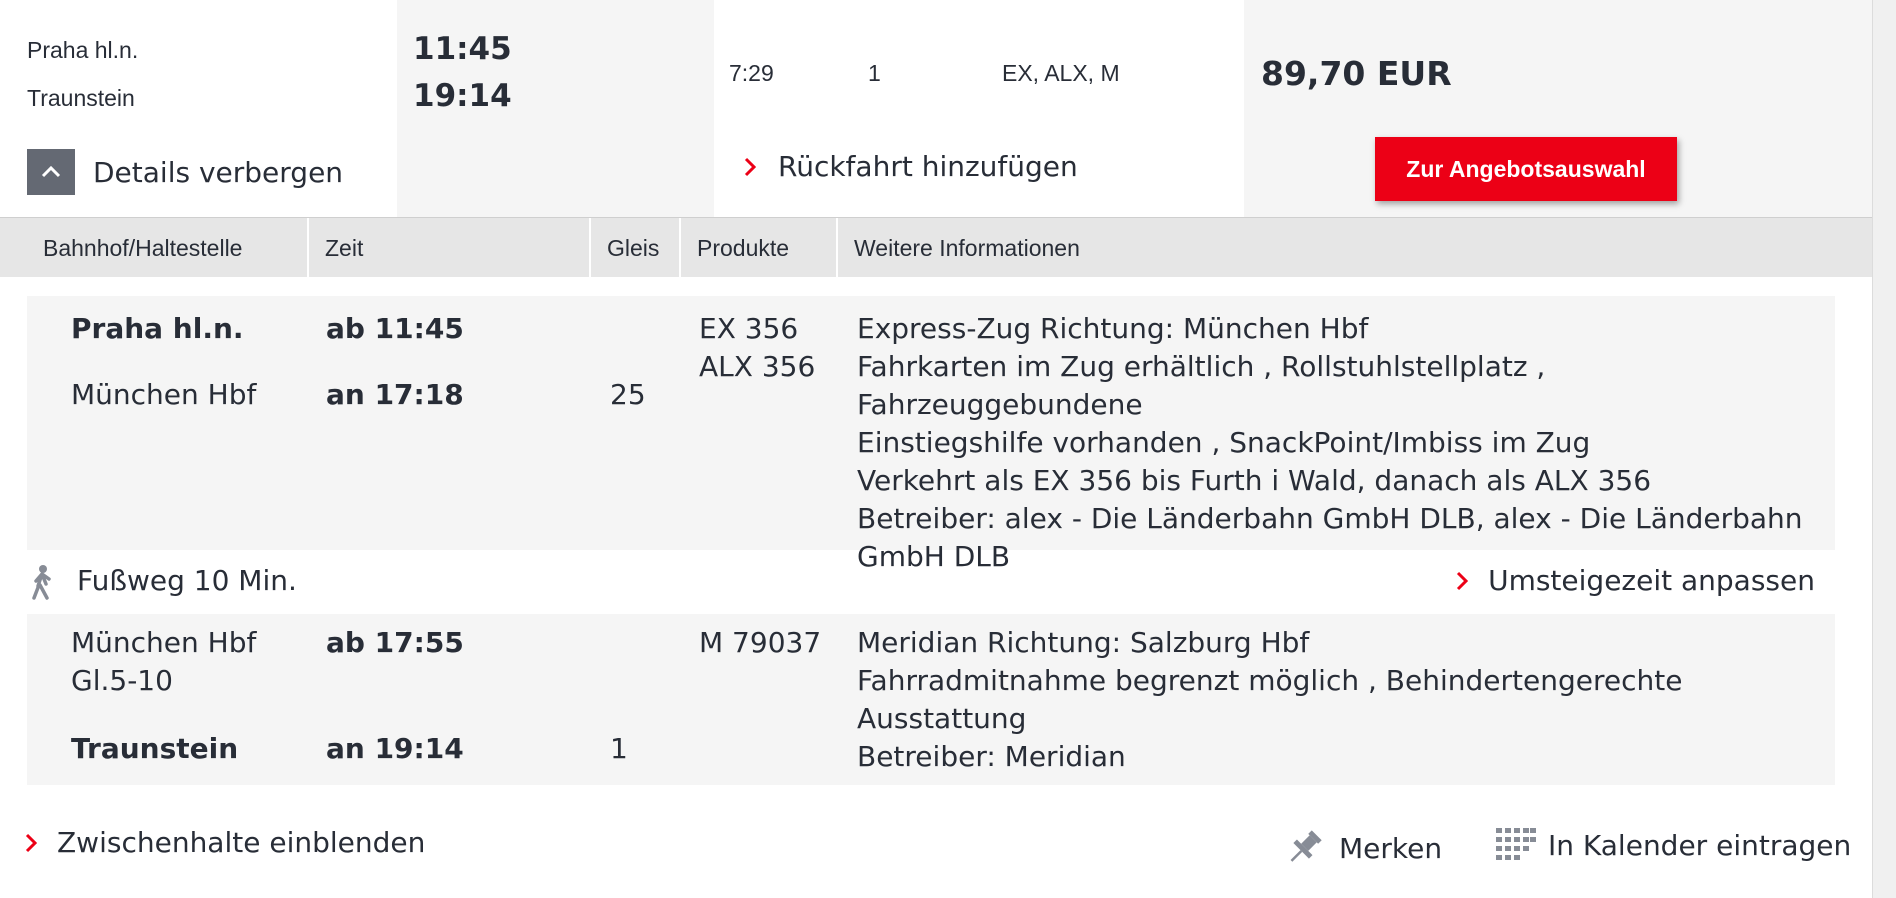 Image resolution: width=1896 pixels, height=898 pixels. What do you see at coordinates (462, 96) in the screenshot?
I see `summary-arrival-time: 19:14` at bounding box center [462, 96].